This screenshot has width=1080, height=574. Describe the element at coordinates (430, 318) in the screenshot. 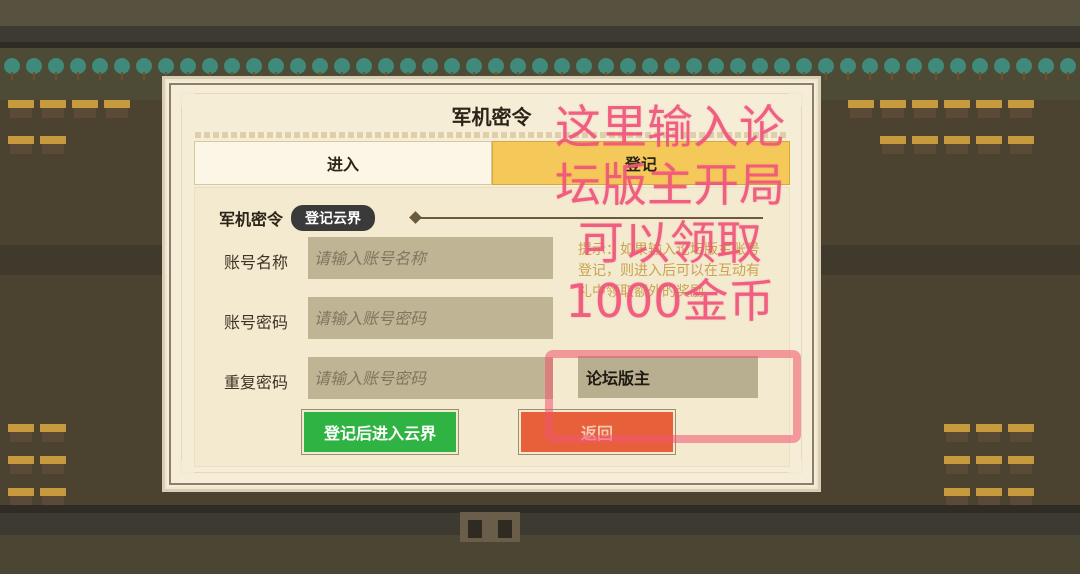

I see `password-input` at that location.